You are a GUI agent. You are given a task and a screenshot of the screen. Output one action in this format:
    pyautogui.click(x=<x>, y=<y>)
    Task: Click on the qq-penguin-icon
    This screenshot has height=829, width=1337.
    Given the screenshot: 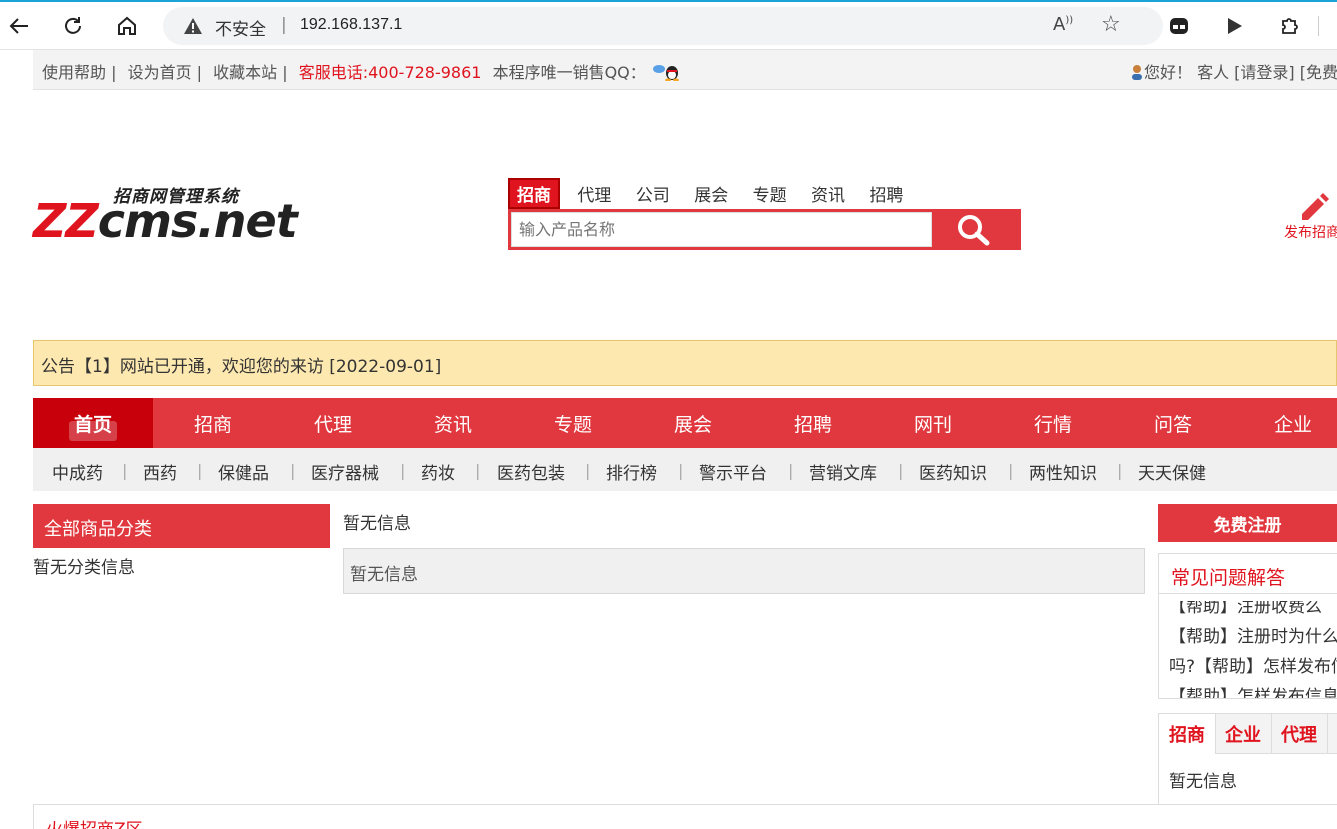 What is the action you would take?
    pyautogui.click(x=667, y=72)
    